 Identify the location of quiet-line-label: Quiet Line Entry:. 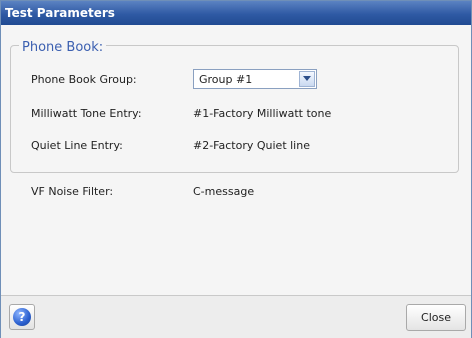
(77, 145).